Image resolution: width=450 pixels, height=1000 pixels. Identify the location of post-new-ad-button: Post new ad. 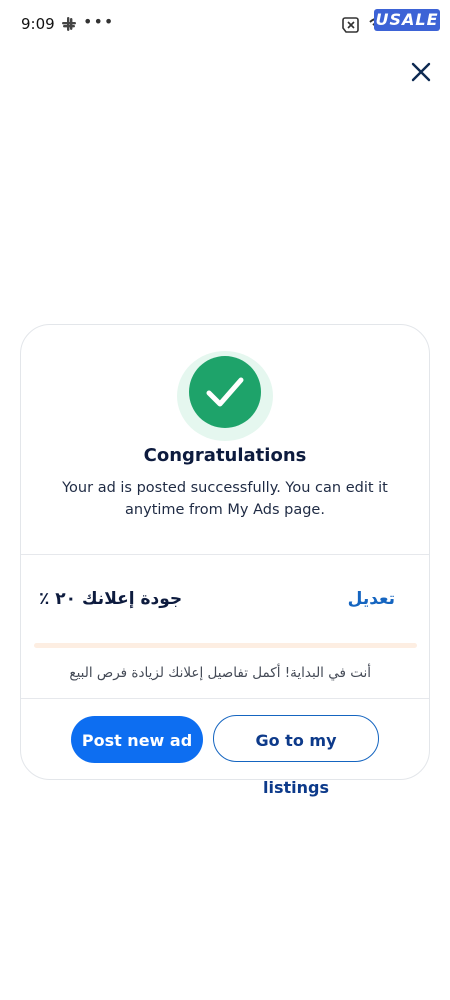
(137, 739).